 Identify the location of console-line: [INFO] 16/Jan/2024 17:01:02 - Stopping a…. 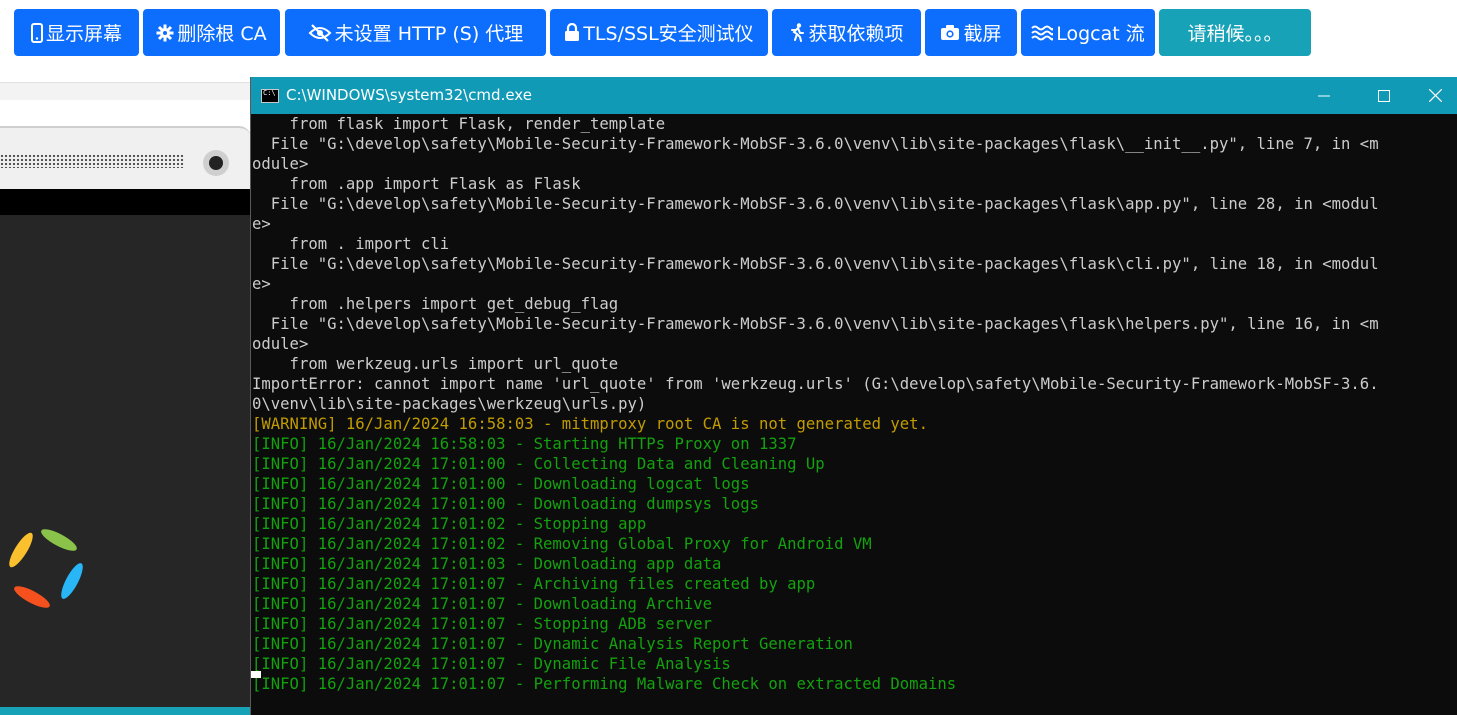
(449, 524).